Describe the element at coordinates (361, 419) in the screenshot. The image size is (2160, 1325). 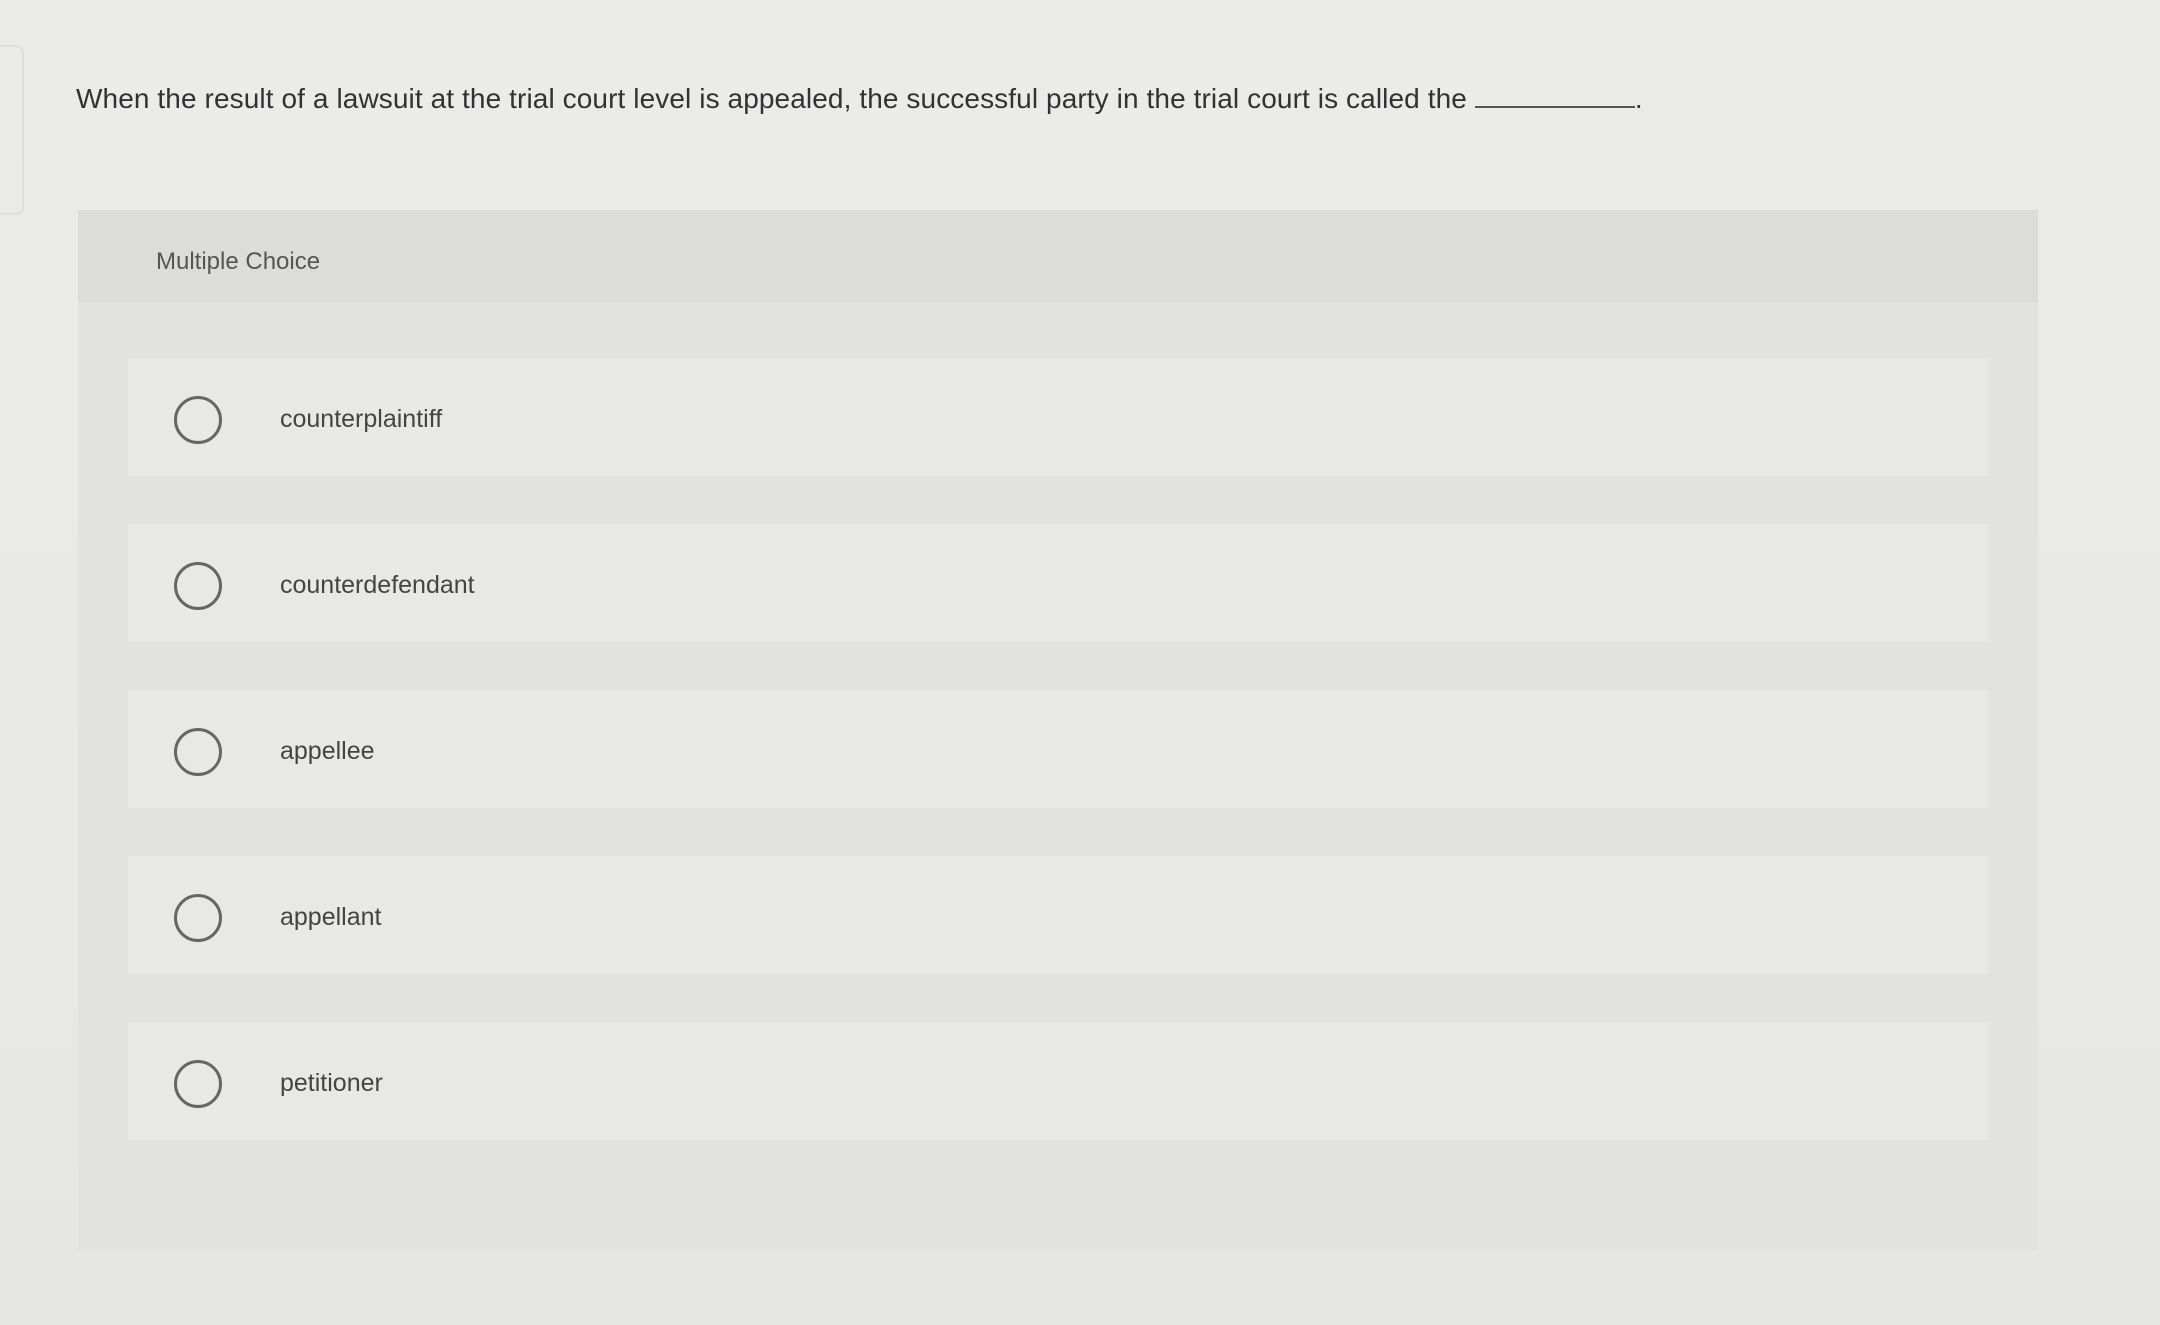
I see `option-label: counterplaintiff` at that location.